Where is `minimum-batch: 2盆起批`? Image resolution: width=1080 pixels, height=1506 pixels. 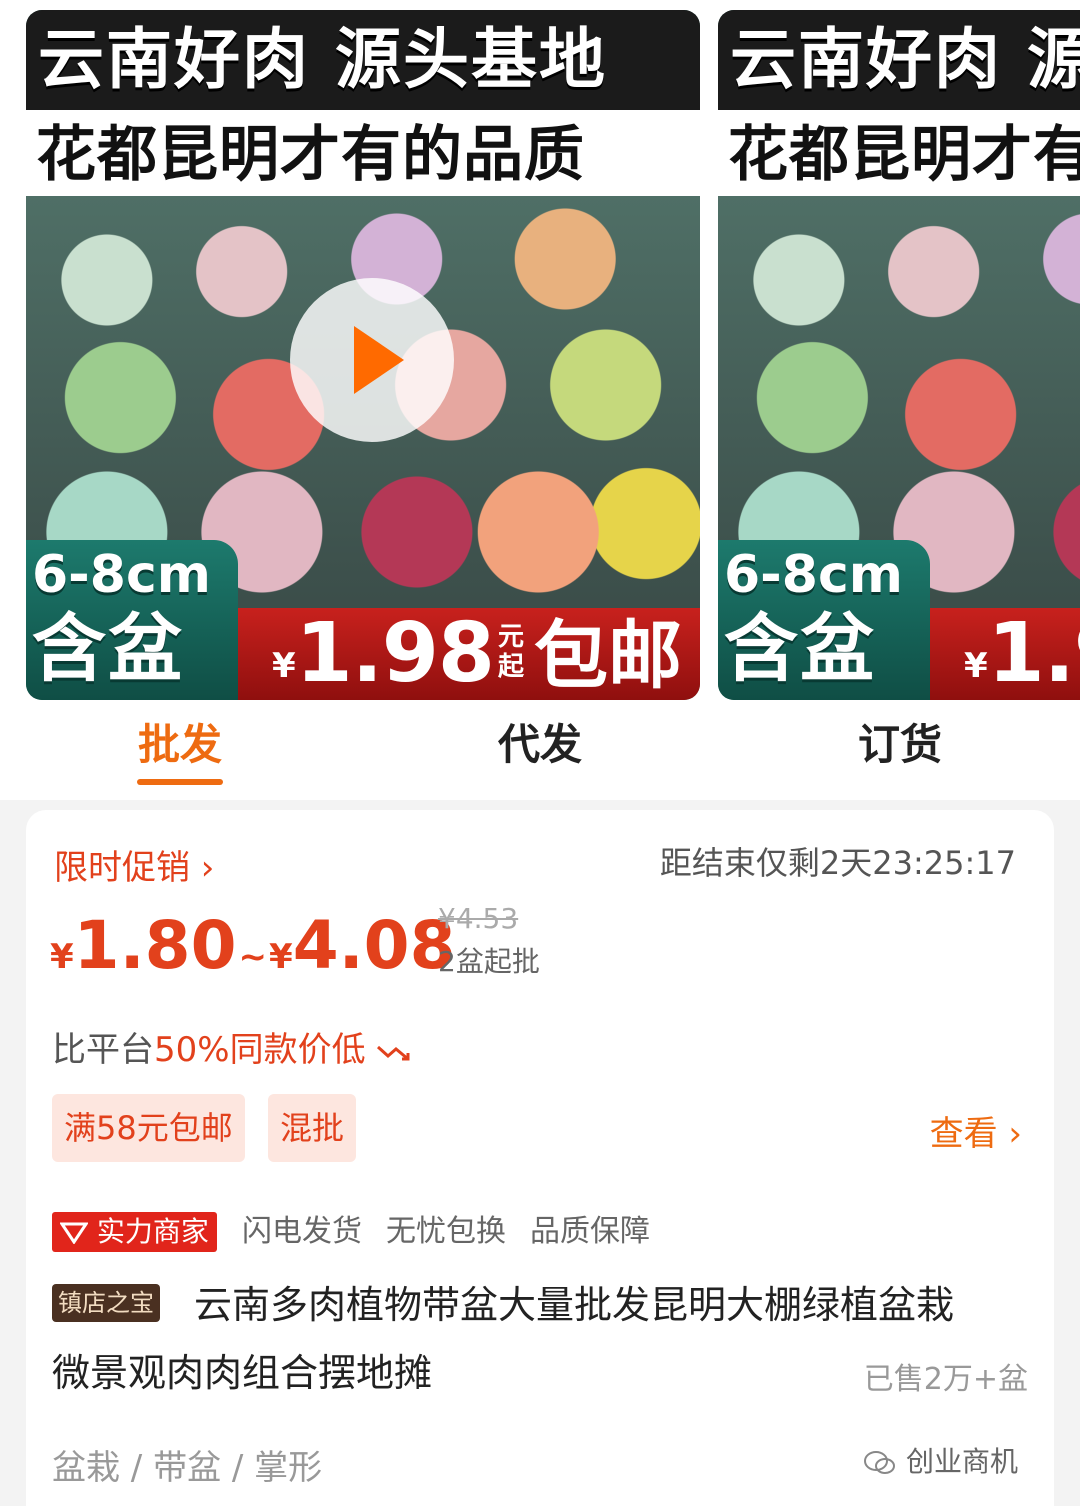 minimum-batch: 2盆起批 is located at coordinates (489, 961).